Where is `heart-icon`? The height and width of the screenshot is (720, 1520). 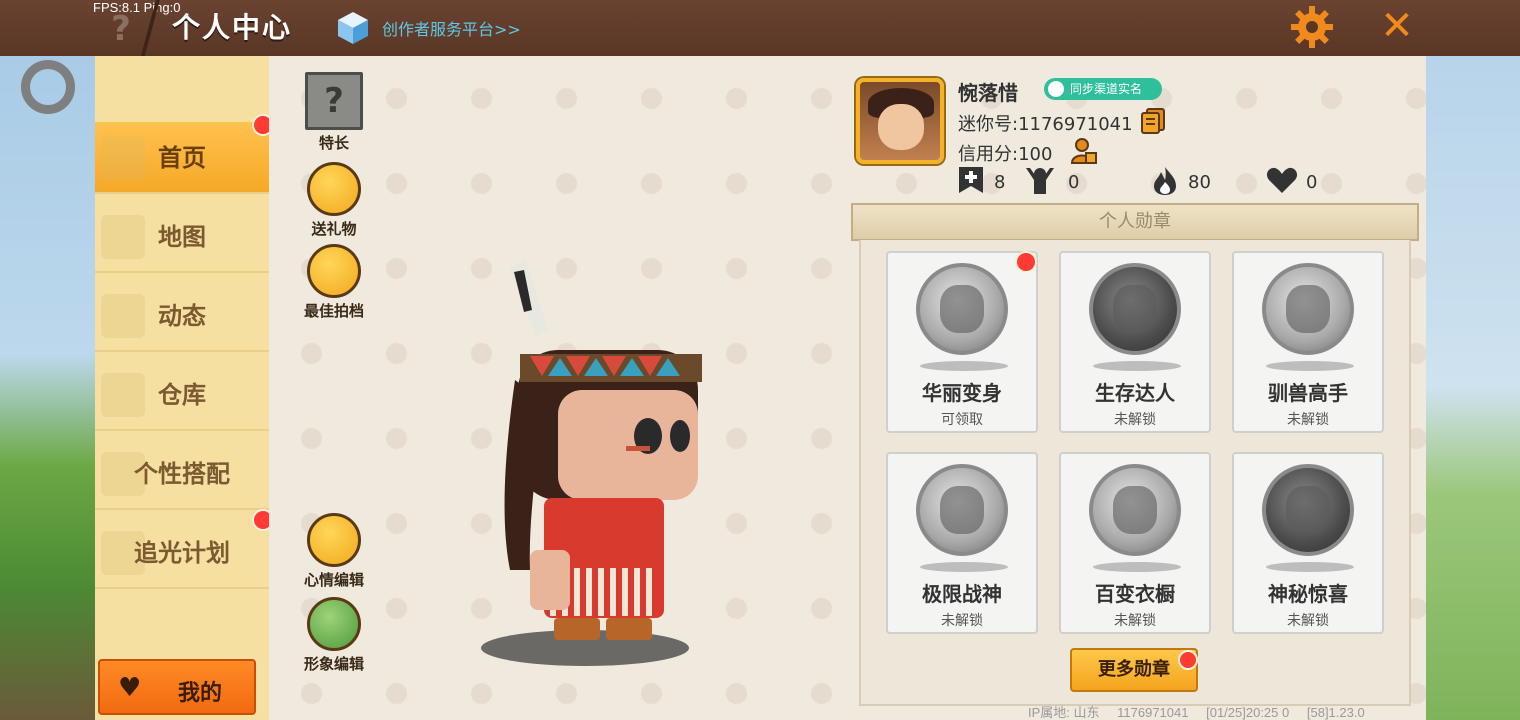
heart-icon is located at coordinates (1282, 180).